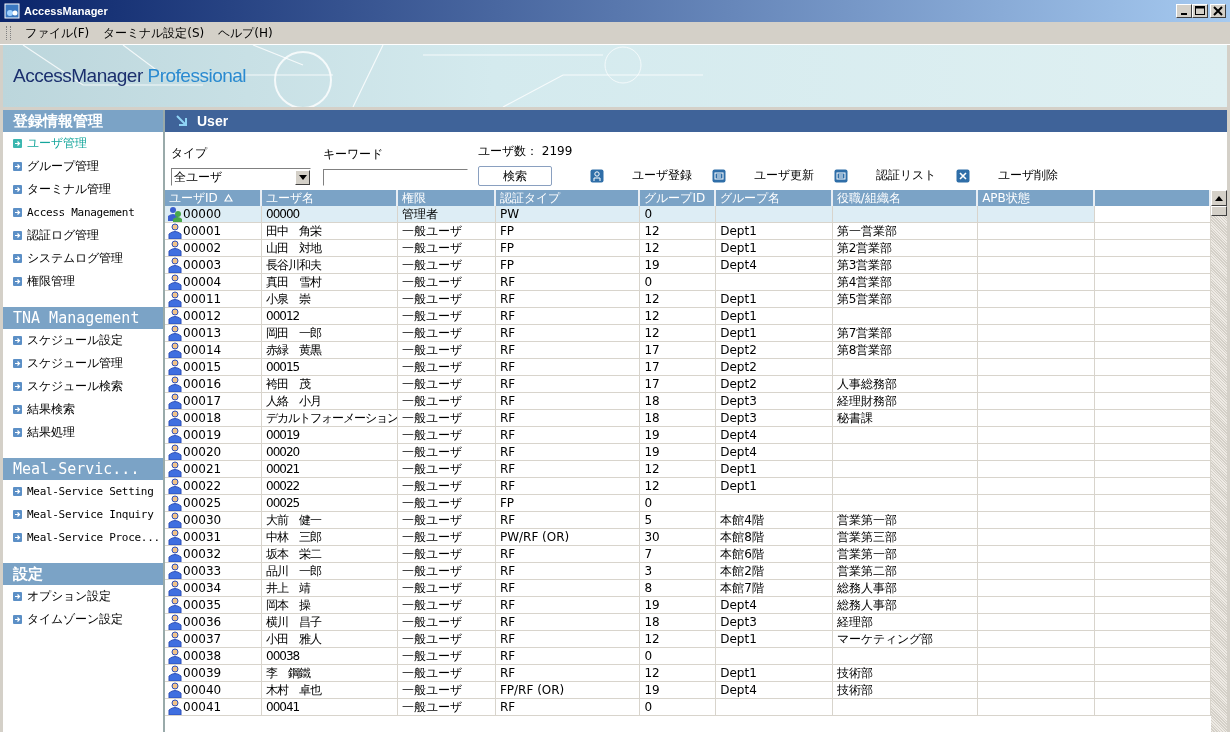 The image size is (1230, 732). What do you see at coordinates (1184, 11) in the screenshot?
I see `minimize-button` at bounding box center [1184, 11].